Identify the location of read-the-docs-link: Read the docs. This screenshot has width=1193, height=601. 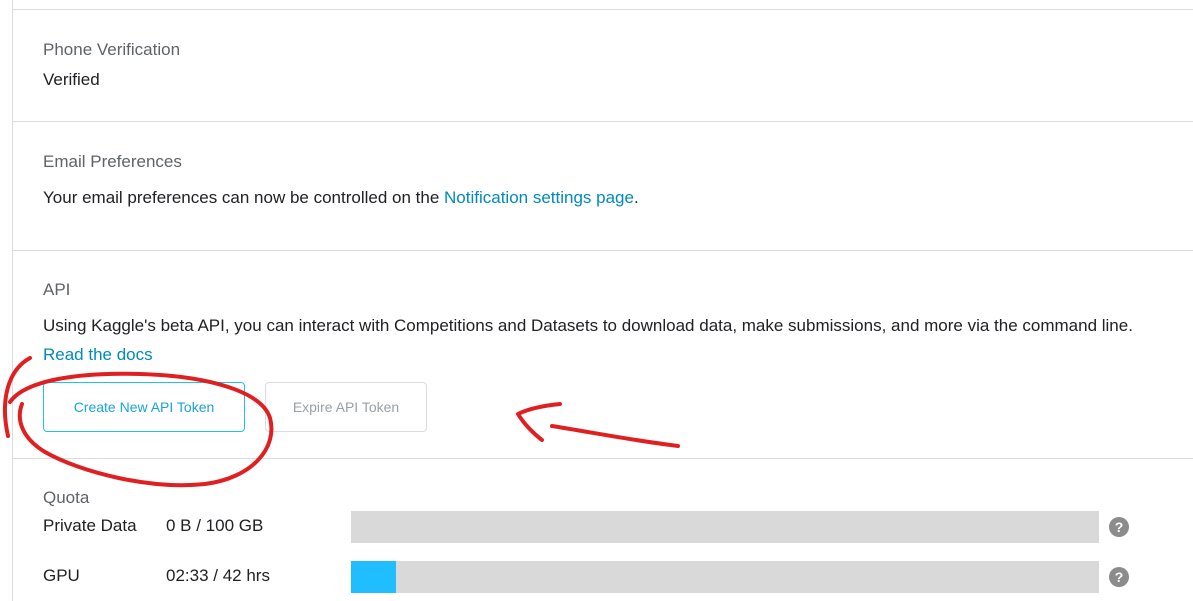
(98, 354).